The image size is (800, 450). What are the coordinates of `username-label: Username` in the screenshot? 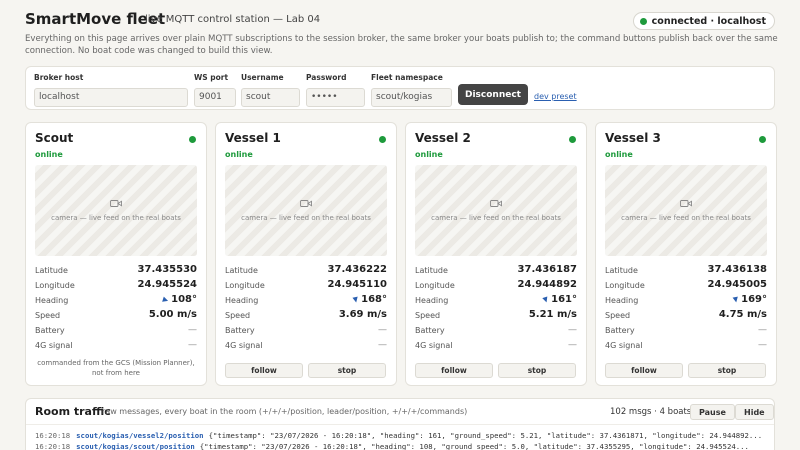 It's located at (262, 77).